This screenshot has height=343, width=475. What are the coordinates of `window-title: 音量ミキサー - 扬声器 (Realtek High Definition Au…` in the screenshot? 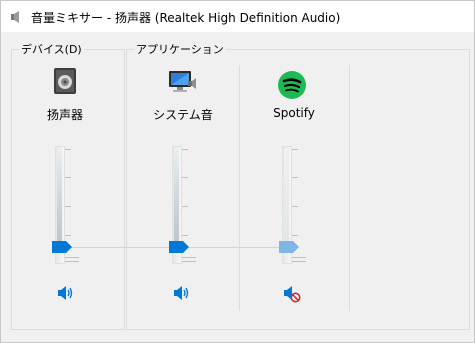 It's located at (186, 18).